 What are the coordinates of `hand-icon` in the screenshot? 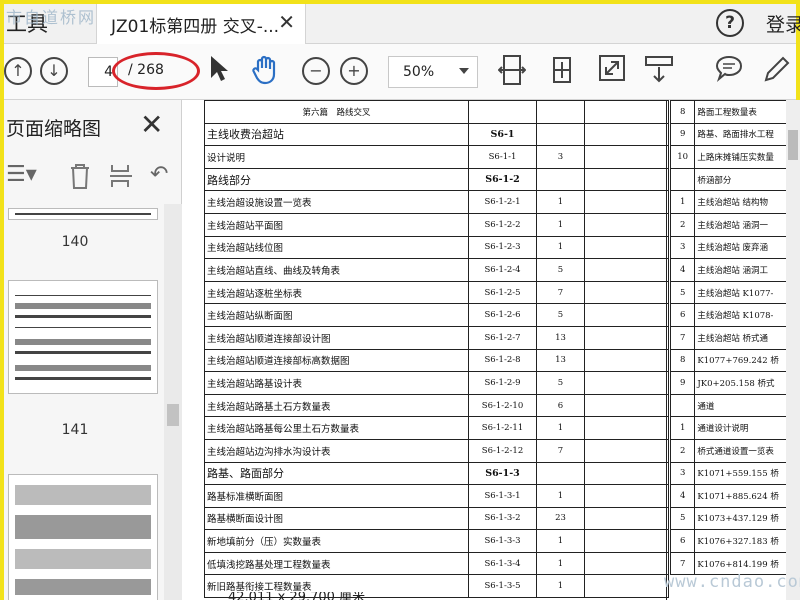 It's located at (266, 74).